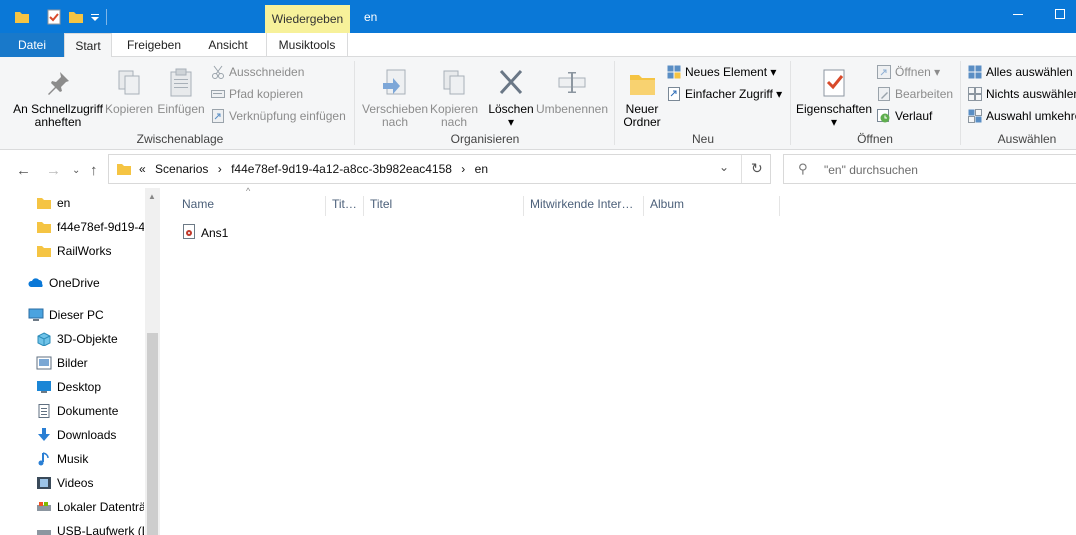 Image resolution: width=1076 pixels, height=535 pixels. I want to click on refresh-icon: ↻, so click(757, 168).